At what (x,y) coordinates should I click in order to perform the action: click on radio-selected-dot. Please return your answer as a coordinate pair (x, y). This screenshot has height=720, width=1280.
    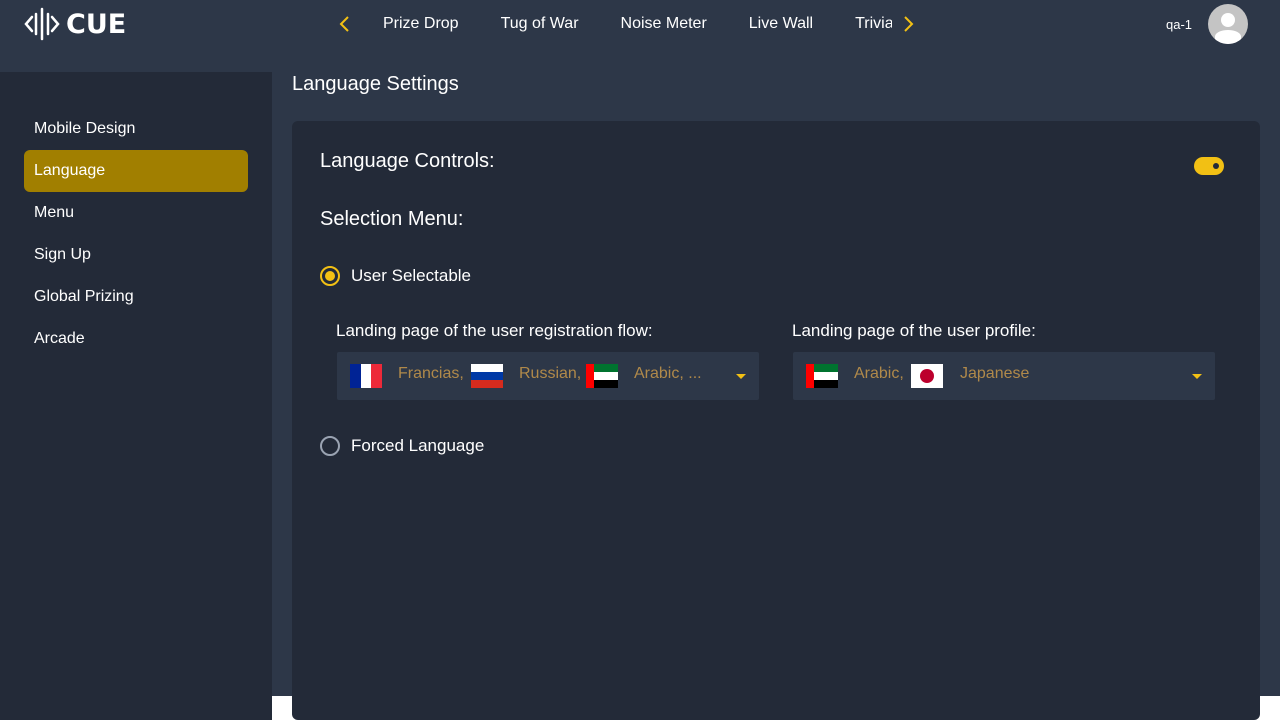
    Looking at the image, I should click on (330, 276).